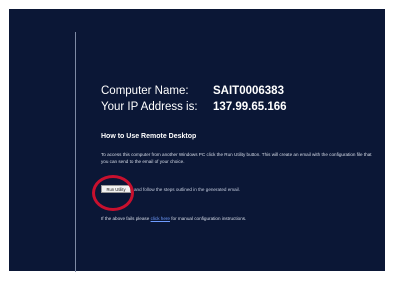  I want to click on computer-name-value: SAIT0006383, so click(248, 91).